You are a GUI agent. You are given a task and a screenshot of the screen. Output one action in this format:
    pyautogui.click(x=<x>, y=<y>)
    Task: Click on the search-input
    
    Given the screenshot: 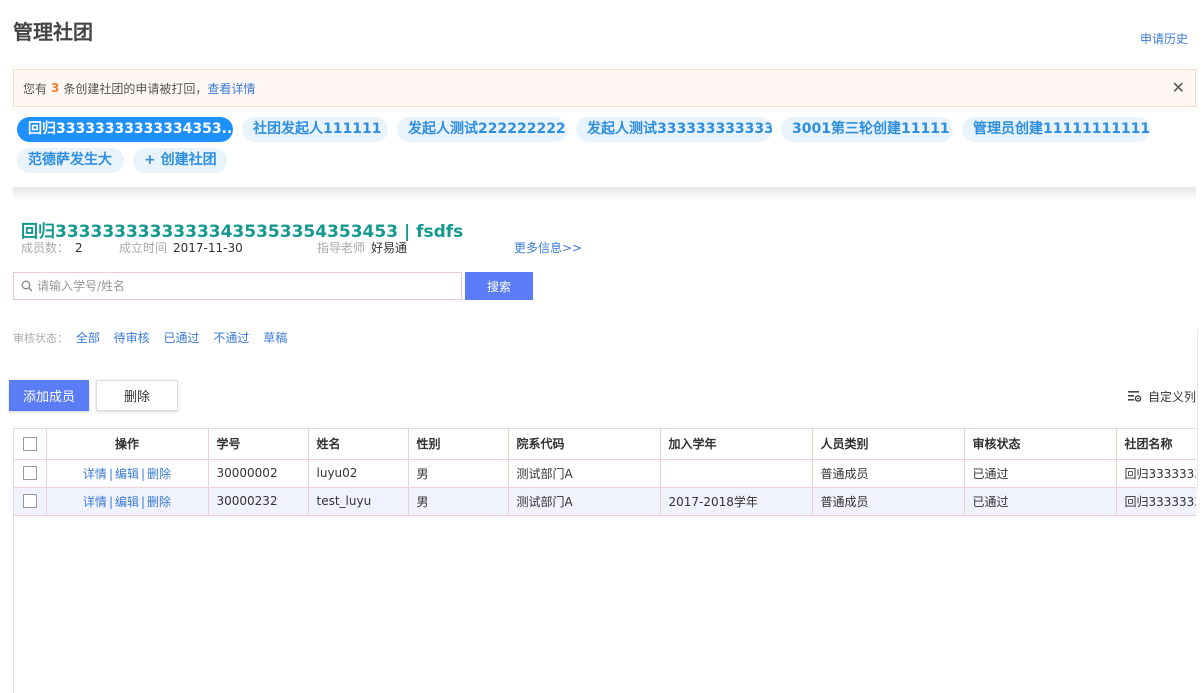 What is the action you would take?
    pyautogui.click(x=237, y=286)
    